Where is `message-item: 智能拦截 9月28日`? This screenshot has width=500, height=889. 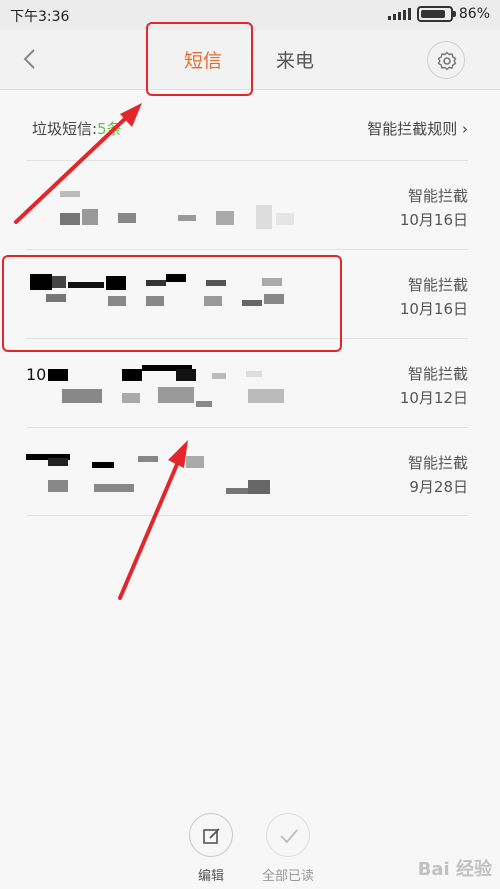
message-item: 智能拦截 9月28日 is located at coordinates (247, 471).